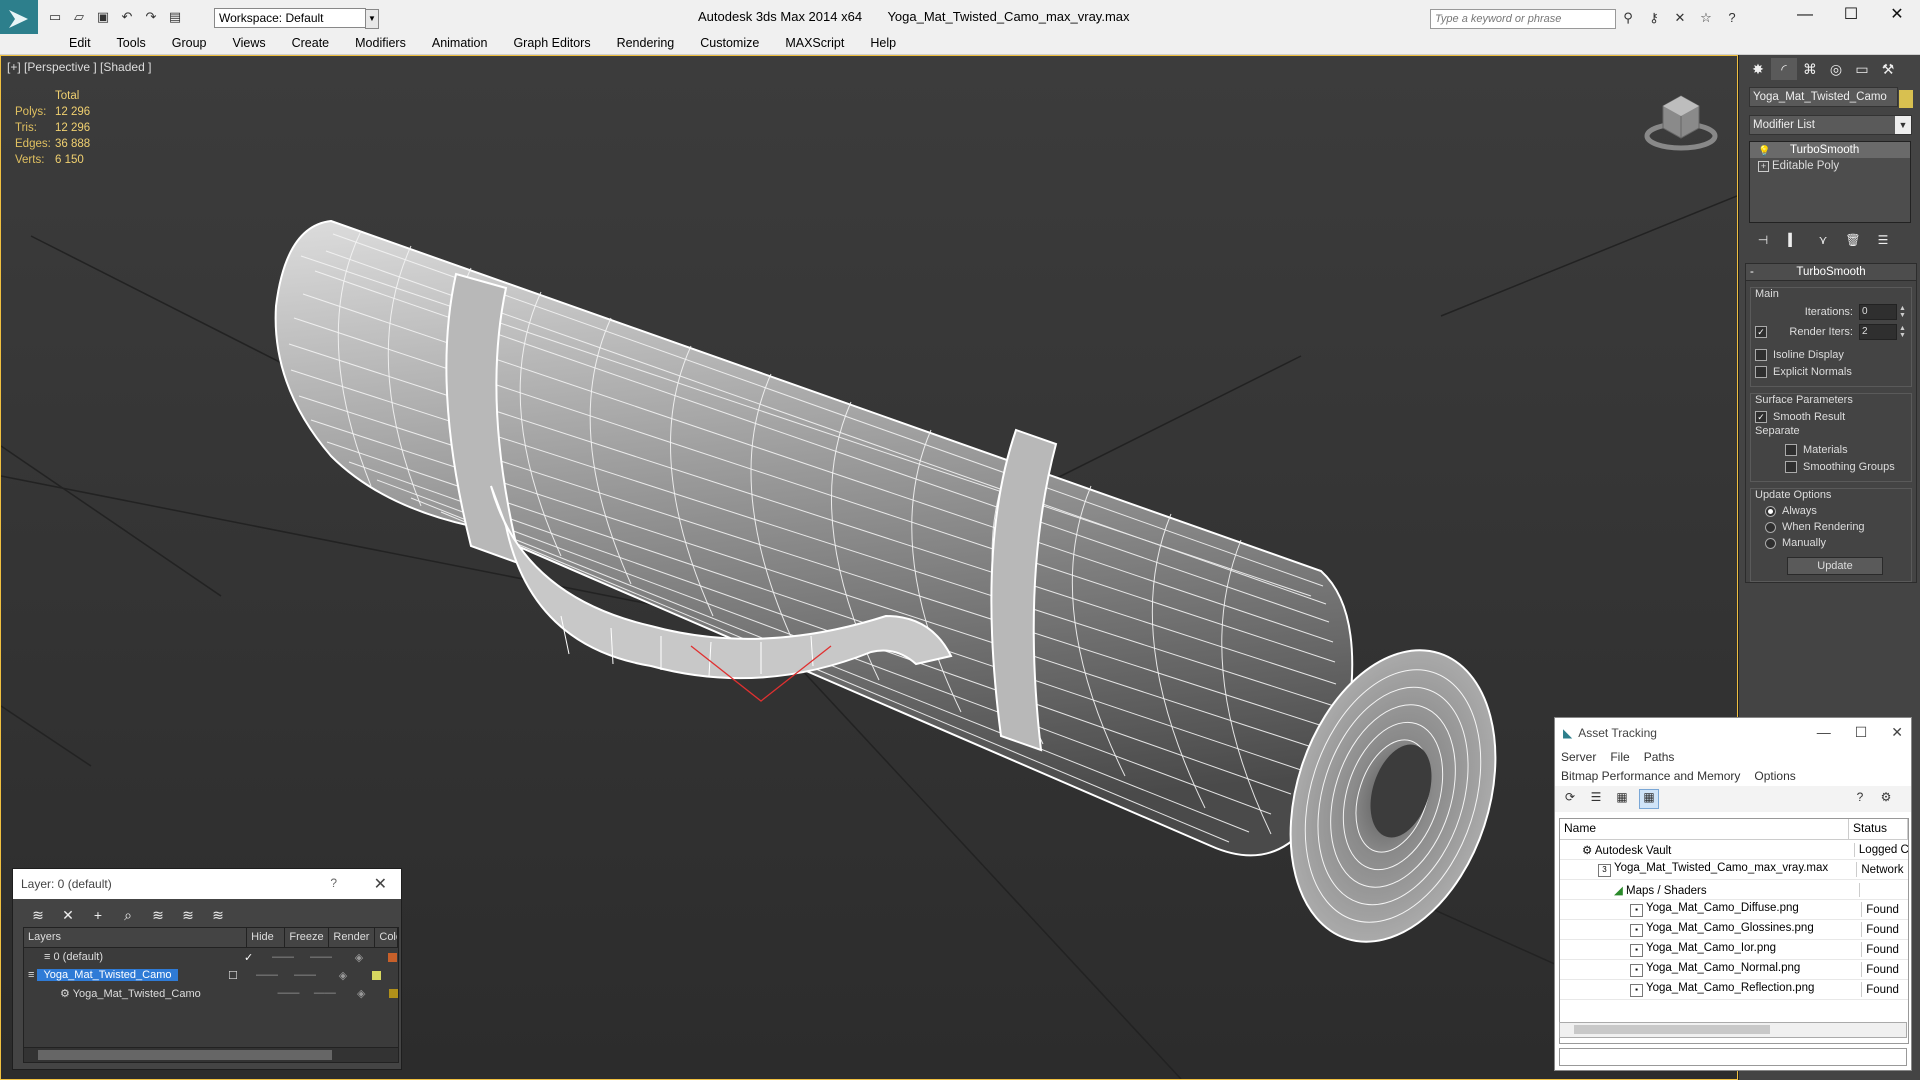 Image resolution: width=1920 pixels, height=1080 pixels. Describe the element at coordinates (1823, 242) in the screenshot. I see `make-unique-icon: ⋎` at that location.